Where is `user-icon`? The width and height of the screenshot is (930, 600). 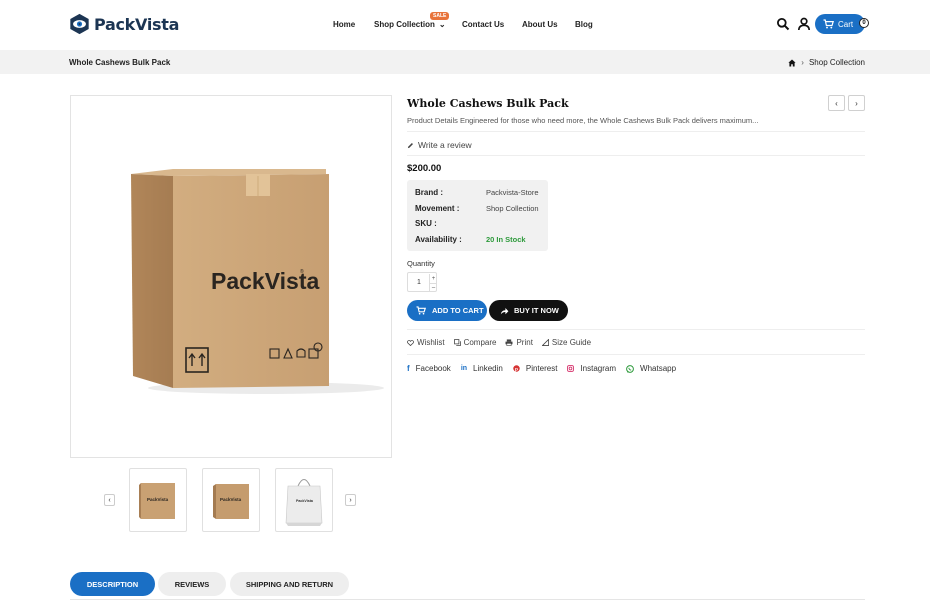 user-icon is located at coordinates (804, 24).